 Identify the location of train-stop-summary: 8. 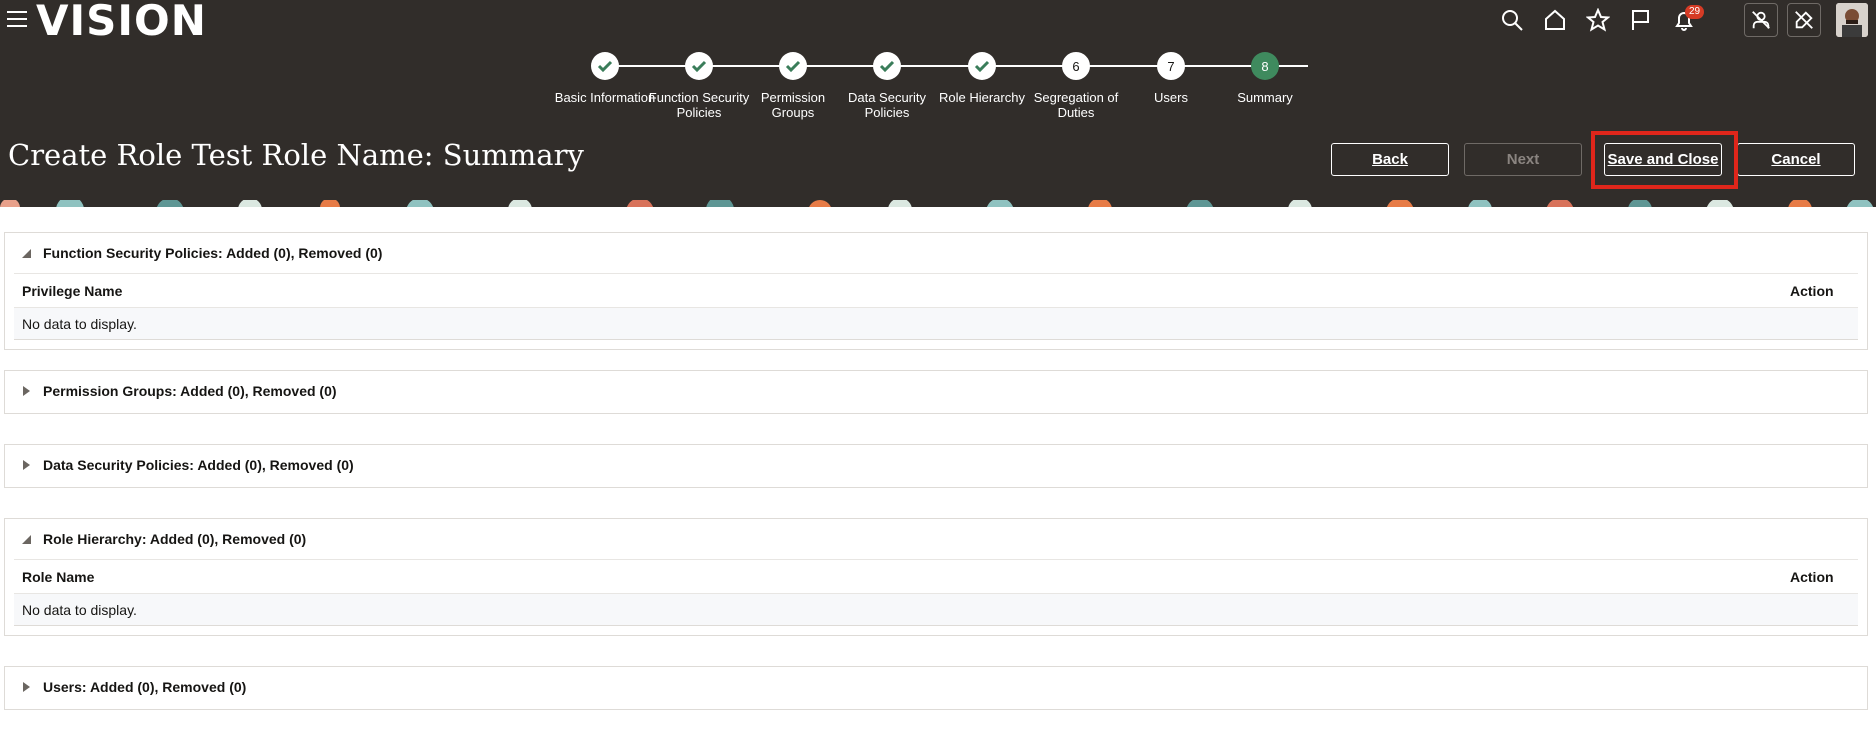
(1265, 66).